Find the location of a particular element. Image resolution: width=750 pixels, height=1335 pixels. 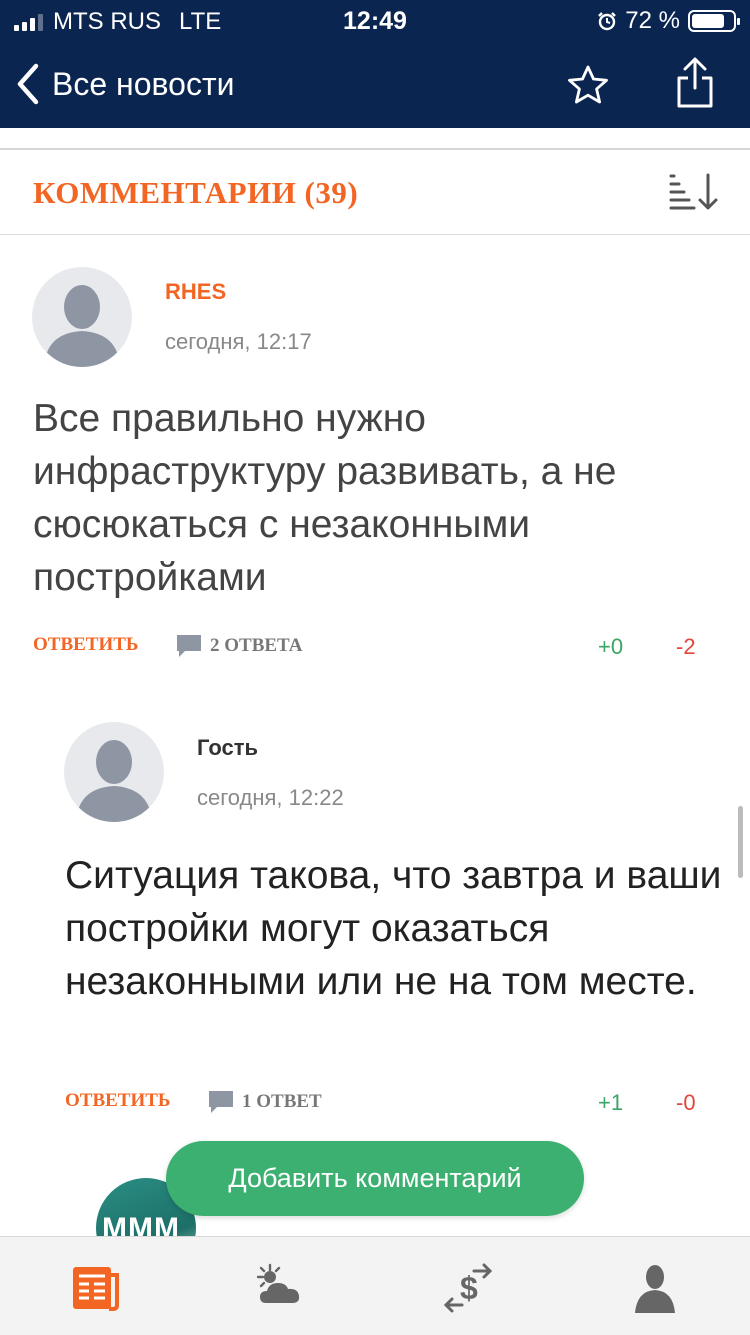

replies-count: 1 ОТВЕТ is located at coordinates (282, 1101).